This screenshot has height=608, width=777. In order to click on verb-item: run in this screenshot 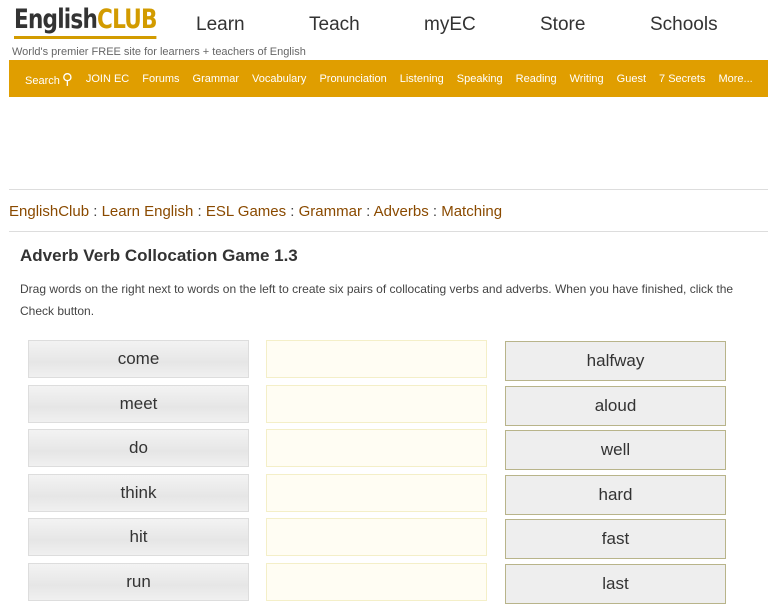, I will do `click(138, 581)`.